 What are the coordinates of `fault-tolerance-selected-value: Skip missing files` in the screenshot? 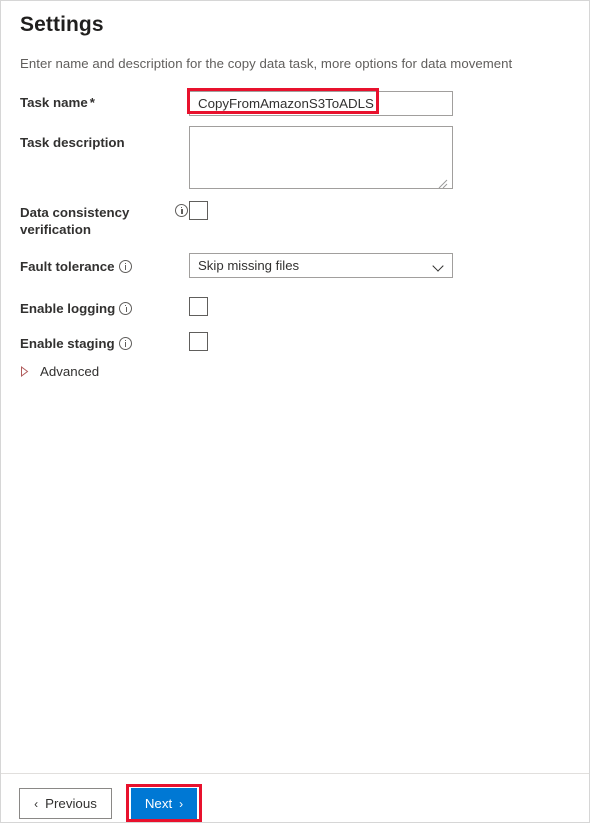 It's located at (249, 265).